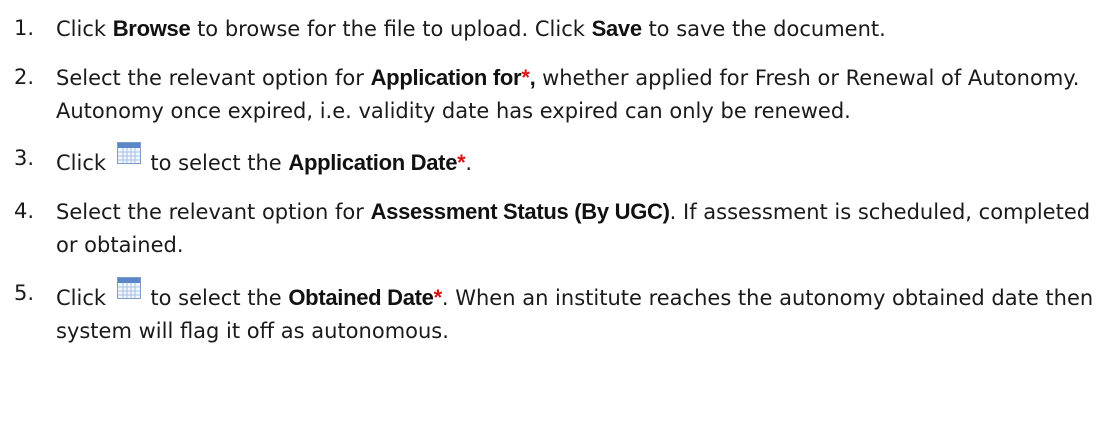  What do you see at coordinates (391, 29) in the screenshot?
I see `step-text: to browse for the file to upload. Click` at bounding box center [391, 29].